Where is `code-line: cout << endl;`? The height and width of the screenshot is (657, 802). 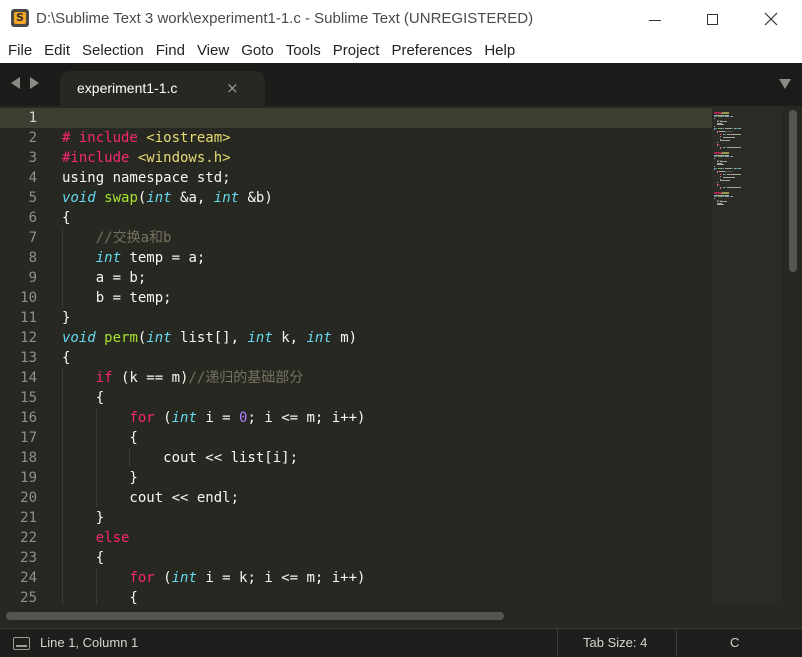
code-line: cout << endl; is located at coordinates (150, 498).